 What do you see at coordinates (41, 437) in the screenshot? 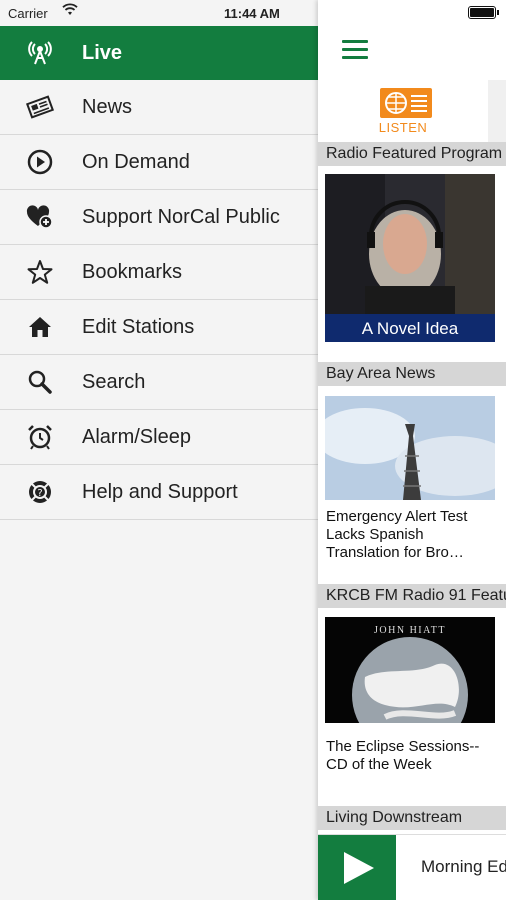
I see `alarm-clock-icon` at bounding box center [41, 437].